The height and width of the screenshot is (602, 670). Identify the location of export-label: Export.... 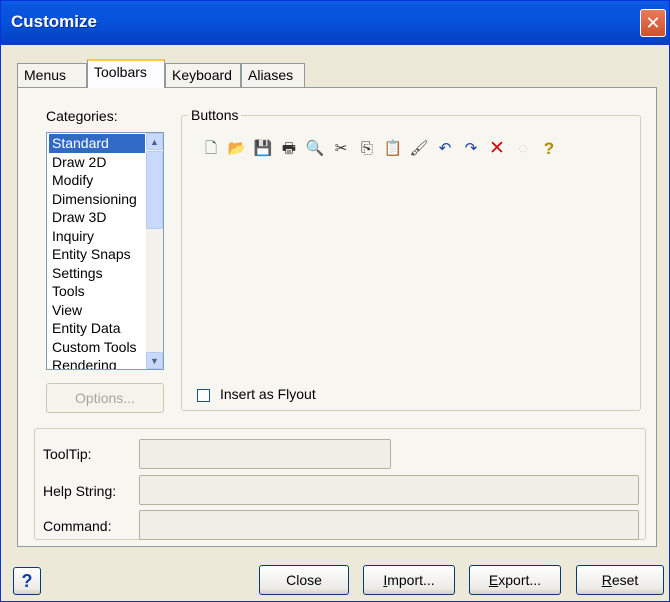
(515, 580).